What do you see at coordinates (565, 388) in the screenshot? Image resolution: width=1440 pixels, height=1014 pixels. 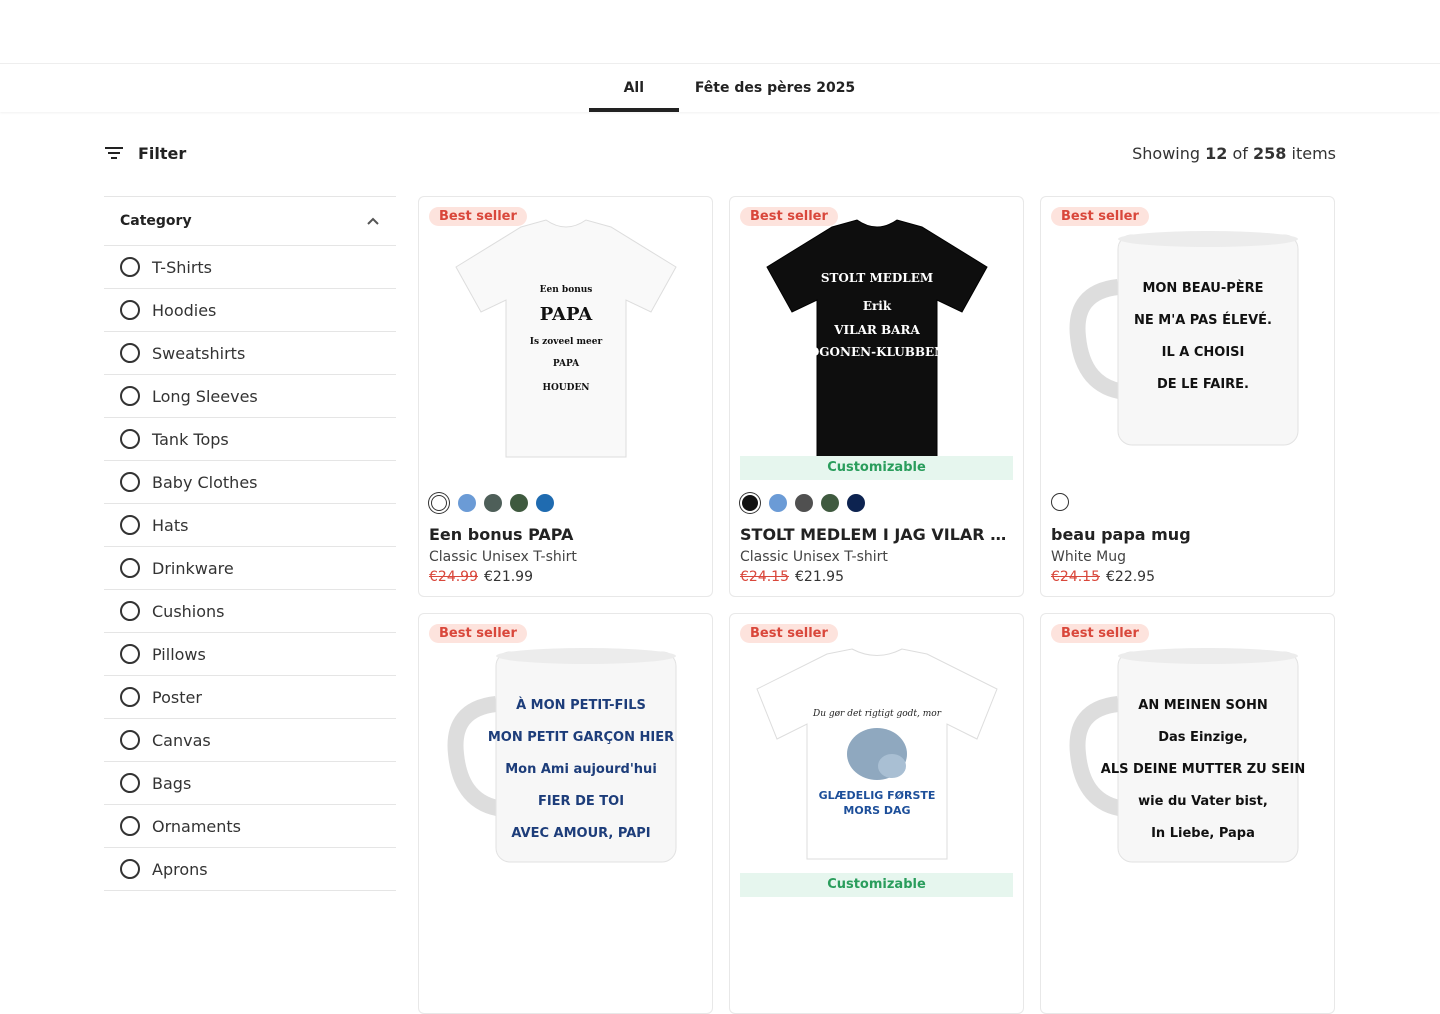 I see `svg-text: HOUDEN` at bounding box center [565, 388].